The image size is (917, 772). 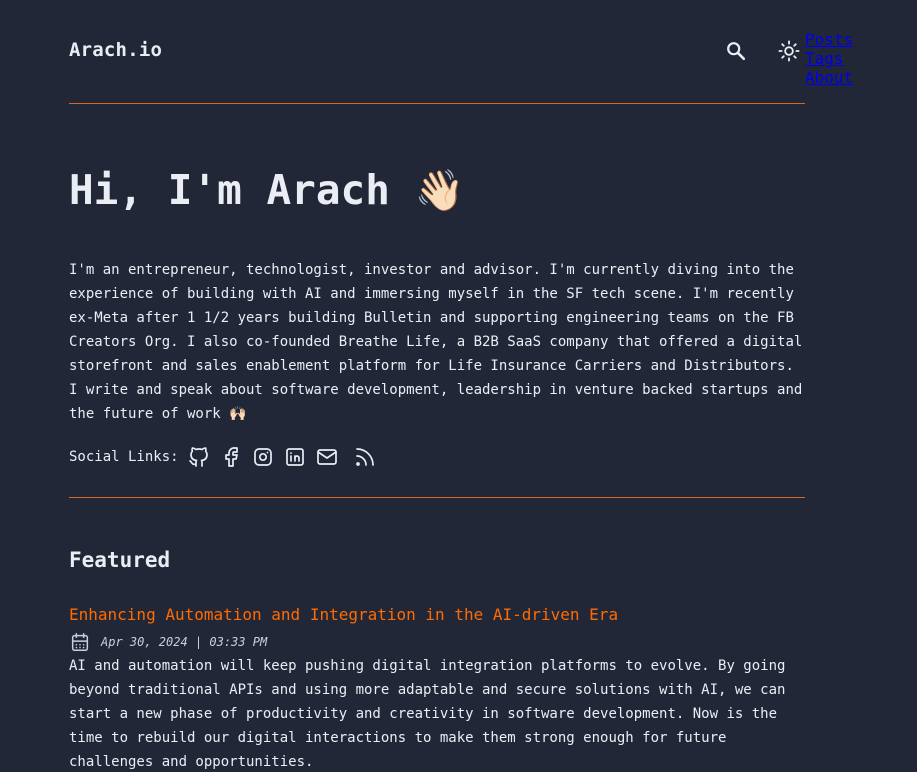 I want to click on social-links-label: Social Links:, so click(x=124, y=457).